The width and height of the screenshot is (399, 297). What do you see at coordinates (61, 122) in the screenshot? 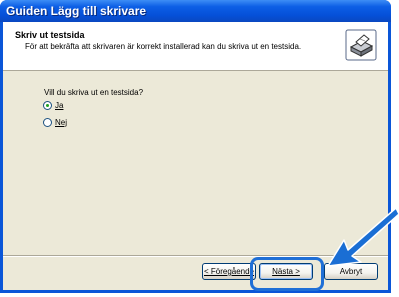
I see `radio-no-label: Nej` at bounding box center [61, 122].